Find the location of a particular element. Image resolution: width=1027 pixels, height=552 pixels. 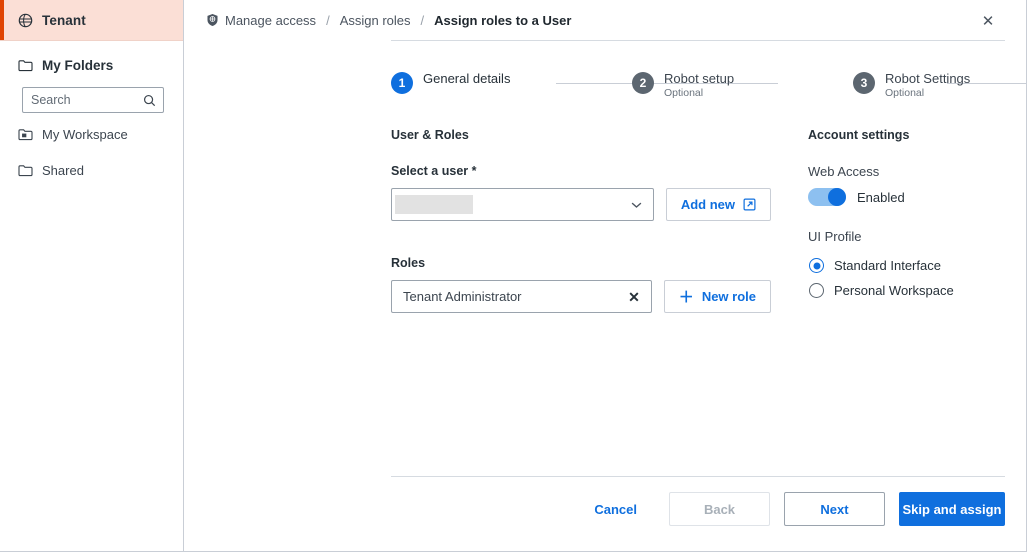

search-box is located at coordinates (93, 100).